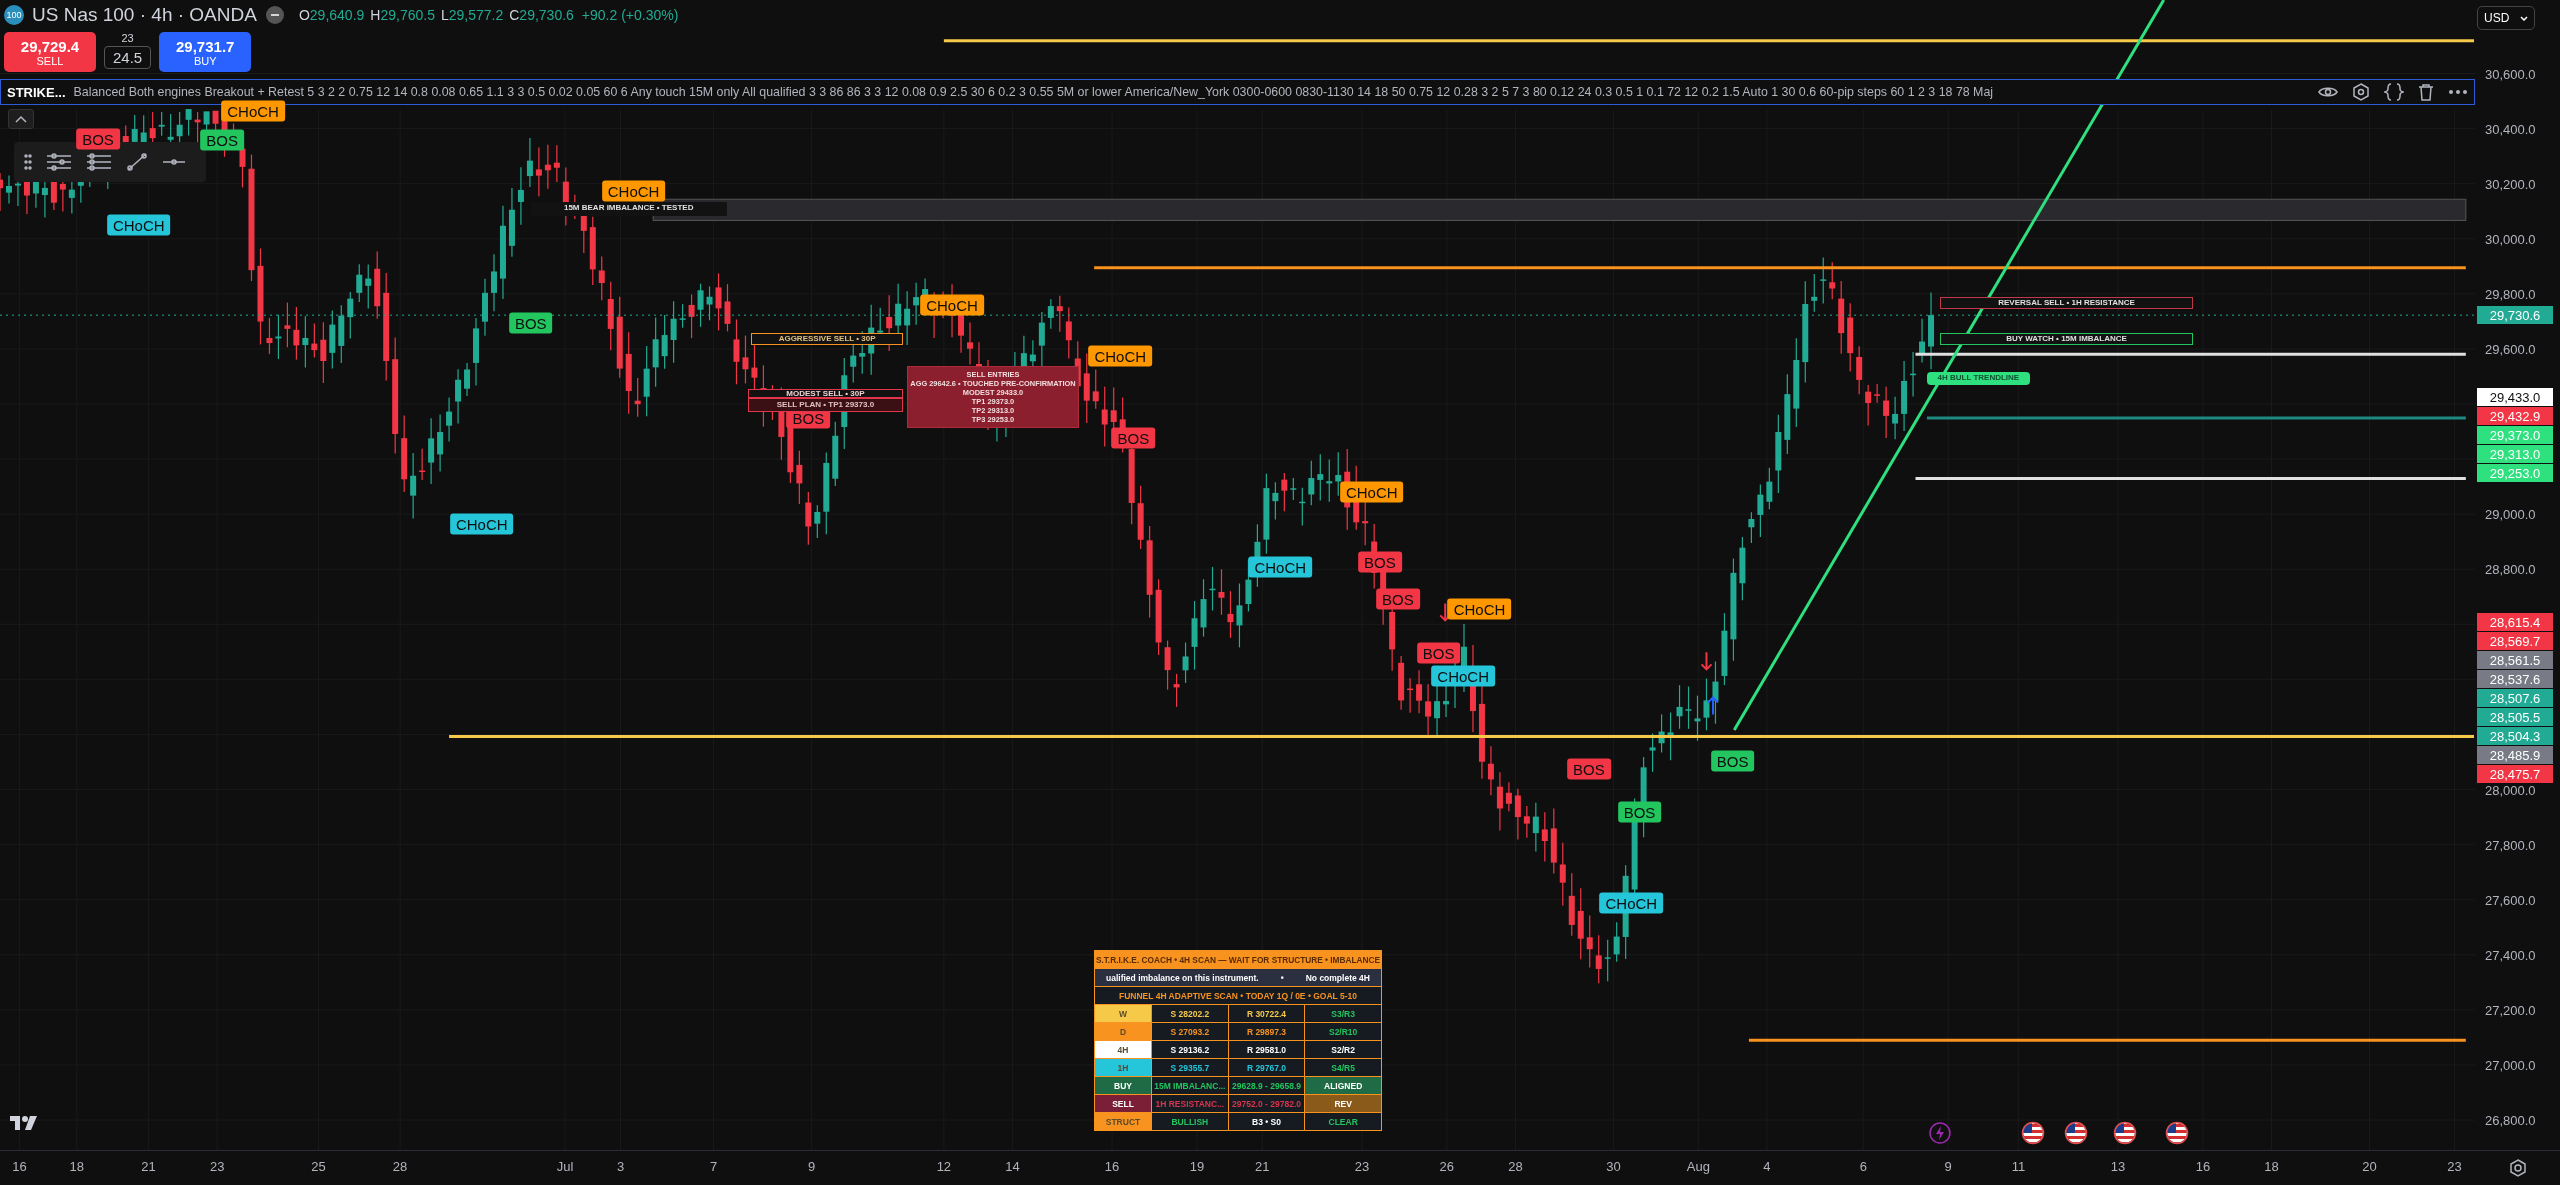 This screenshot has height=1185, width=2560. Describe the element at coordinates (1123, 1067) in the screenshot. I see `table-cell: 1H` at that location.